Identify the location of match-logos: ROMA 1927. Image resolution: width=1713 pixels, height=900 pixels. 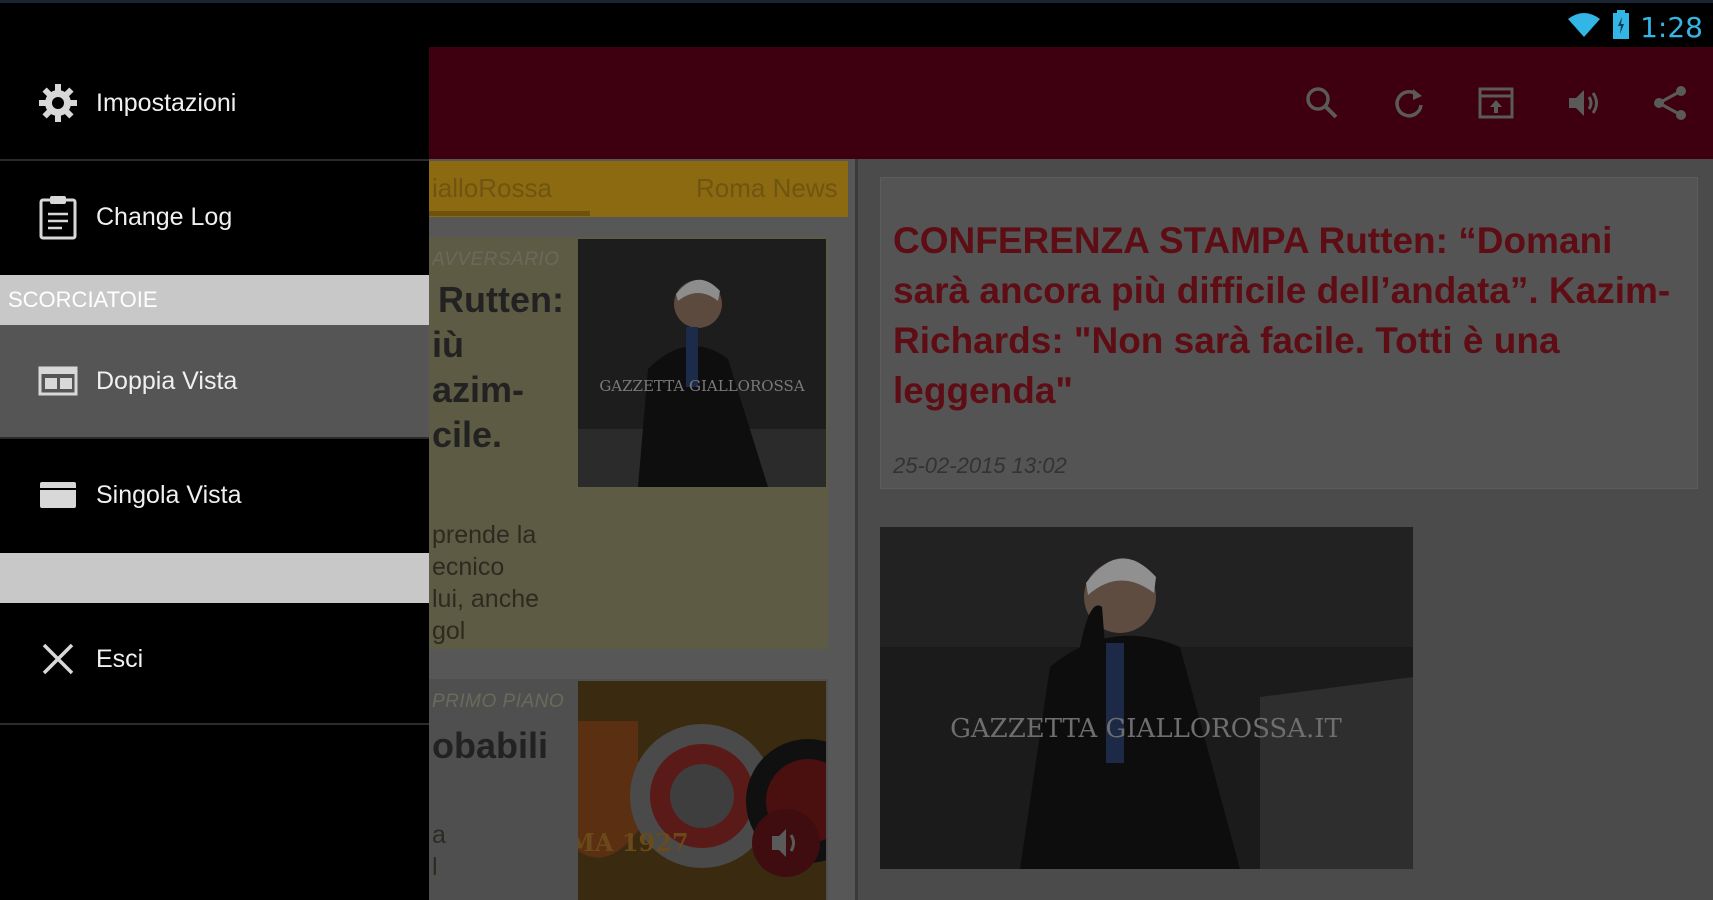
(702, 790).